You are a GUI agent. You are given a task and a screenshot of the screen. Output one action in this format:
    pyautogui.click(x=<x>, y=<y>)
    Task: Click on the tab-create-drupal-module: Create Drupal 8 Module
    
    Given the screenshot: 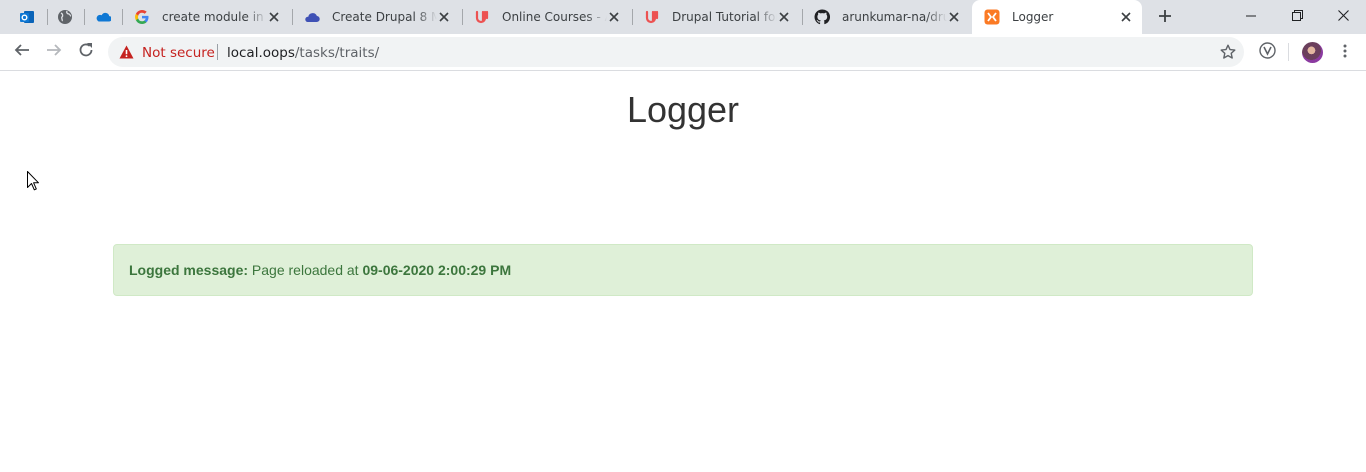 What is the action you would take?
    pyautogui.click(x=378, y=17)
    